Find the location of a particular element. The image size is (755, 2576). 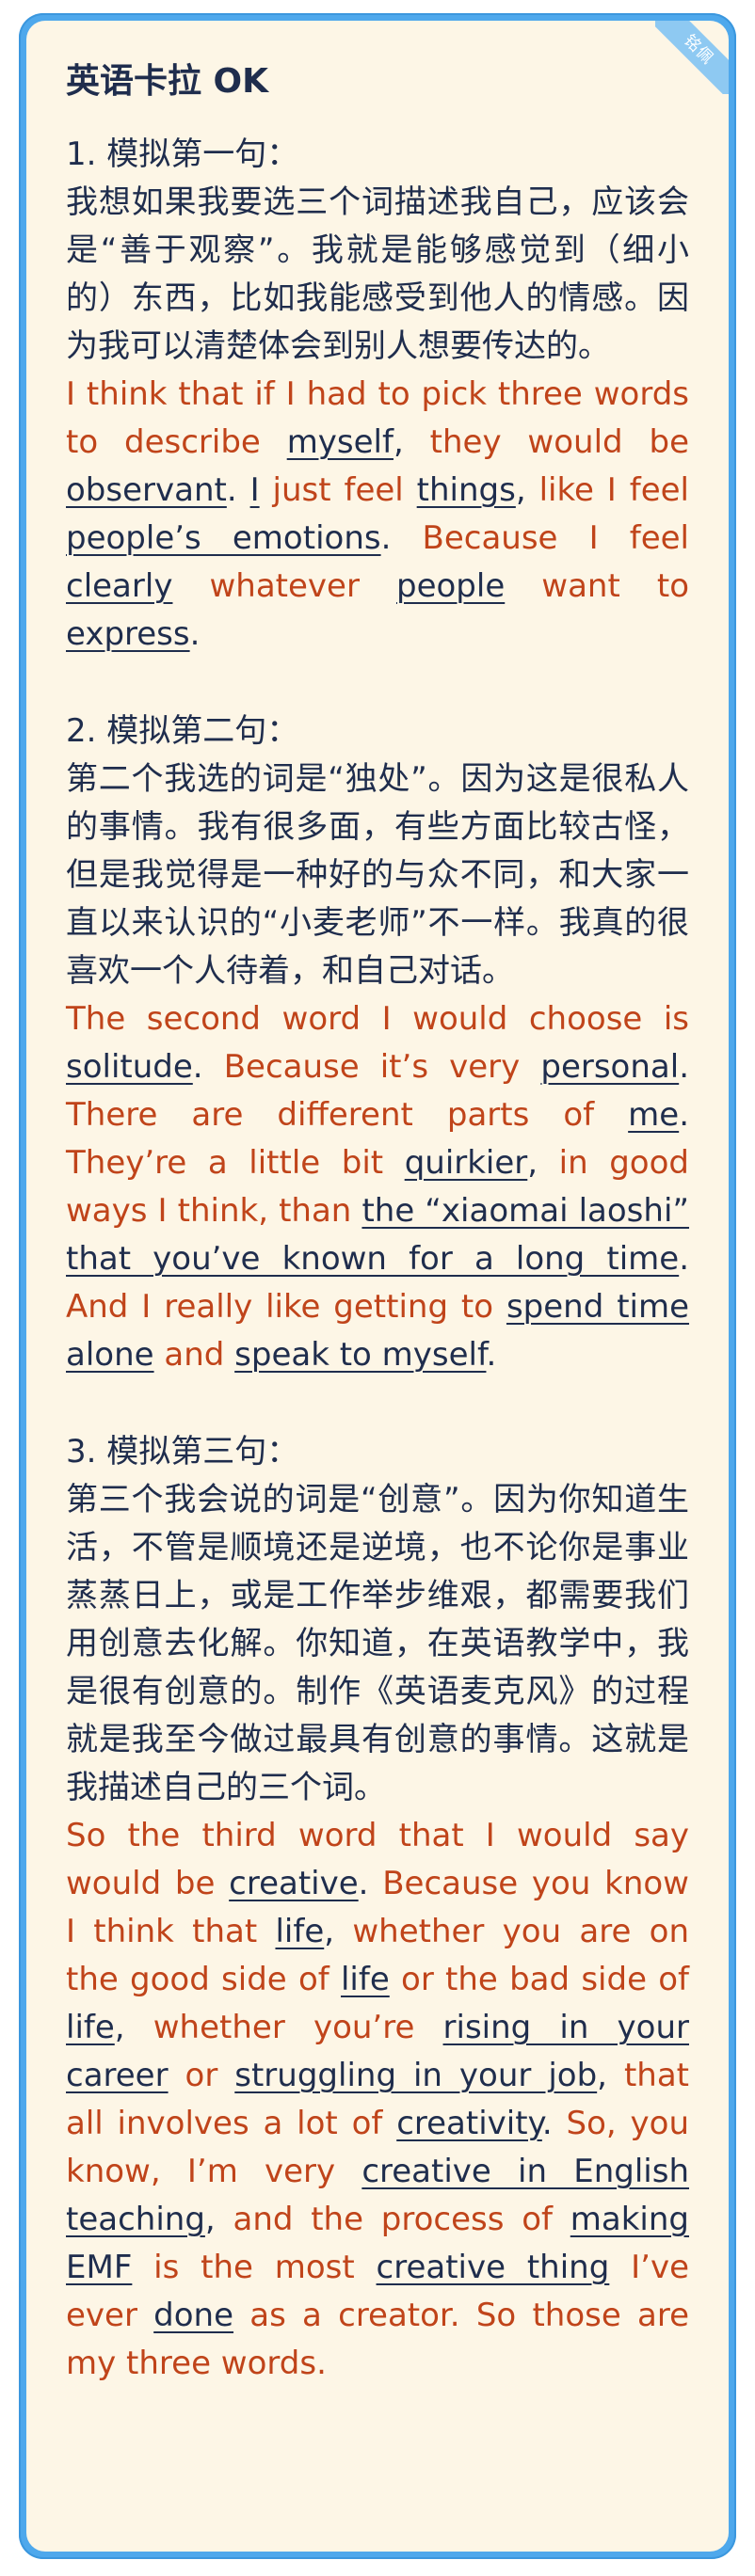

english-text: And I really like getting to is located at coordinates (286, 1306).